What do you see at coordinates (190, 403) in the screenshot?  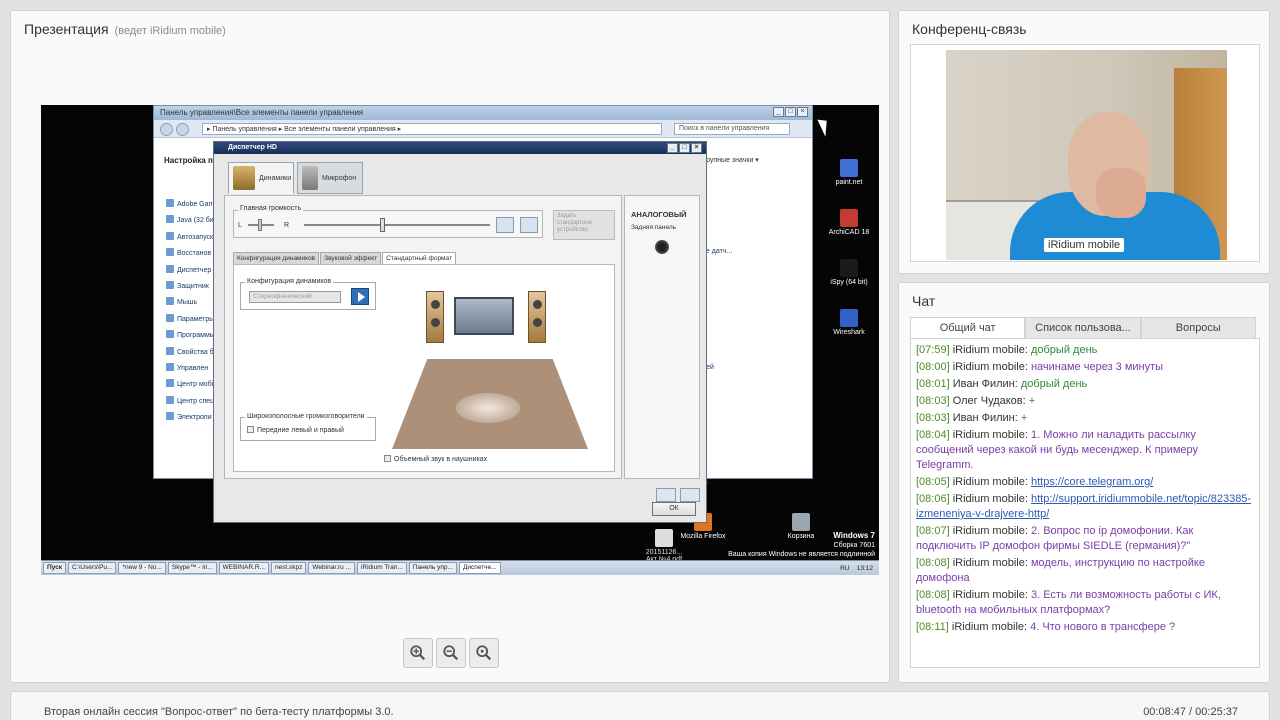 I see `control-panel-item: Центр спец` at bounding box center [190, 403].